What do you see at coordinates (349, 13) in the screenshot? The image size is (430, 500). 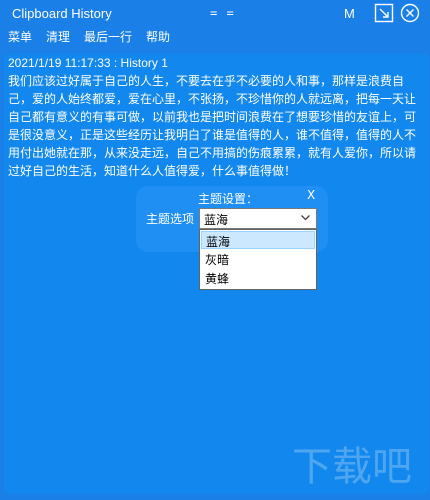 I see `m-button: M` at bounding box center [349, 13].